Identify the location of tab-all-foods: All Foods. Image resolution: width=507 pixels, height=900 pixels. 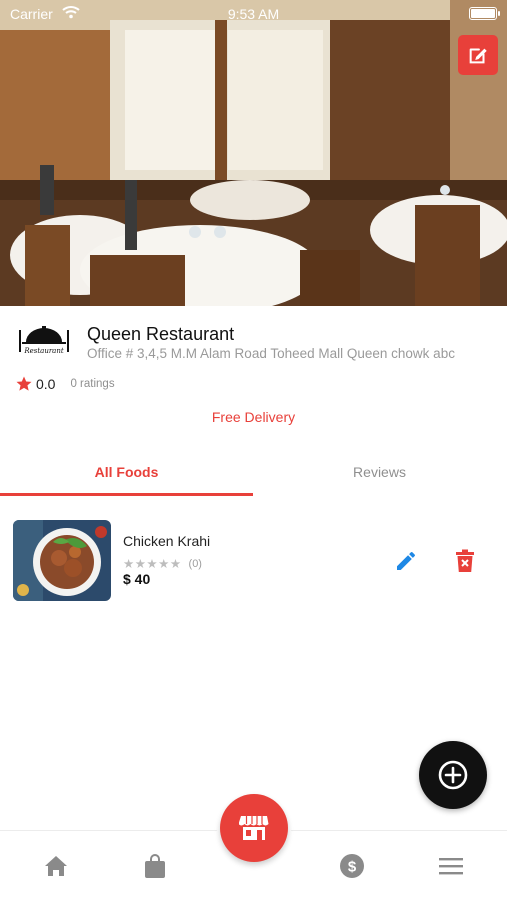
(126, 472).